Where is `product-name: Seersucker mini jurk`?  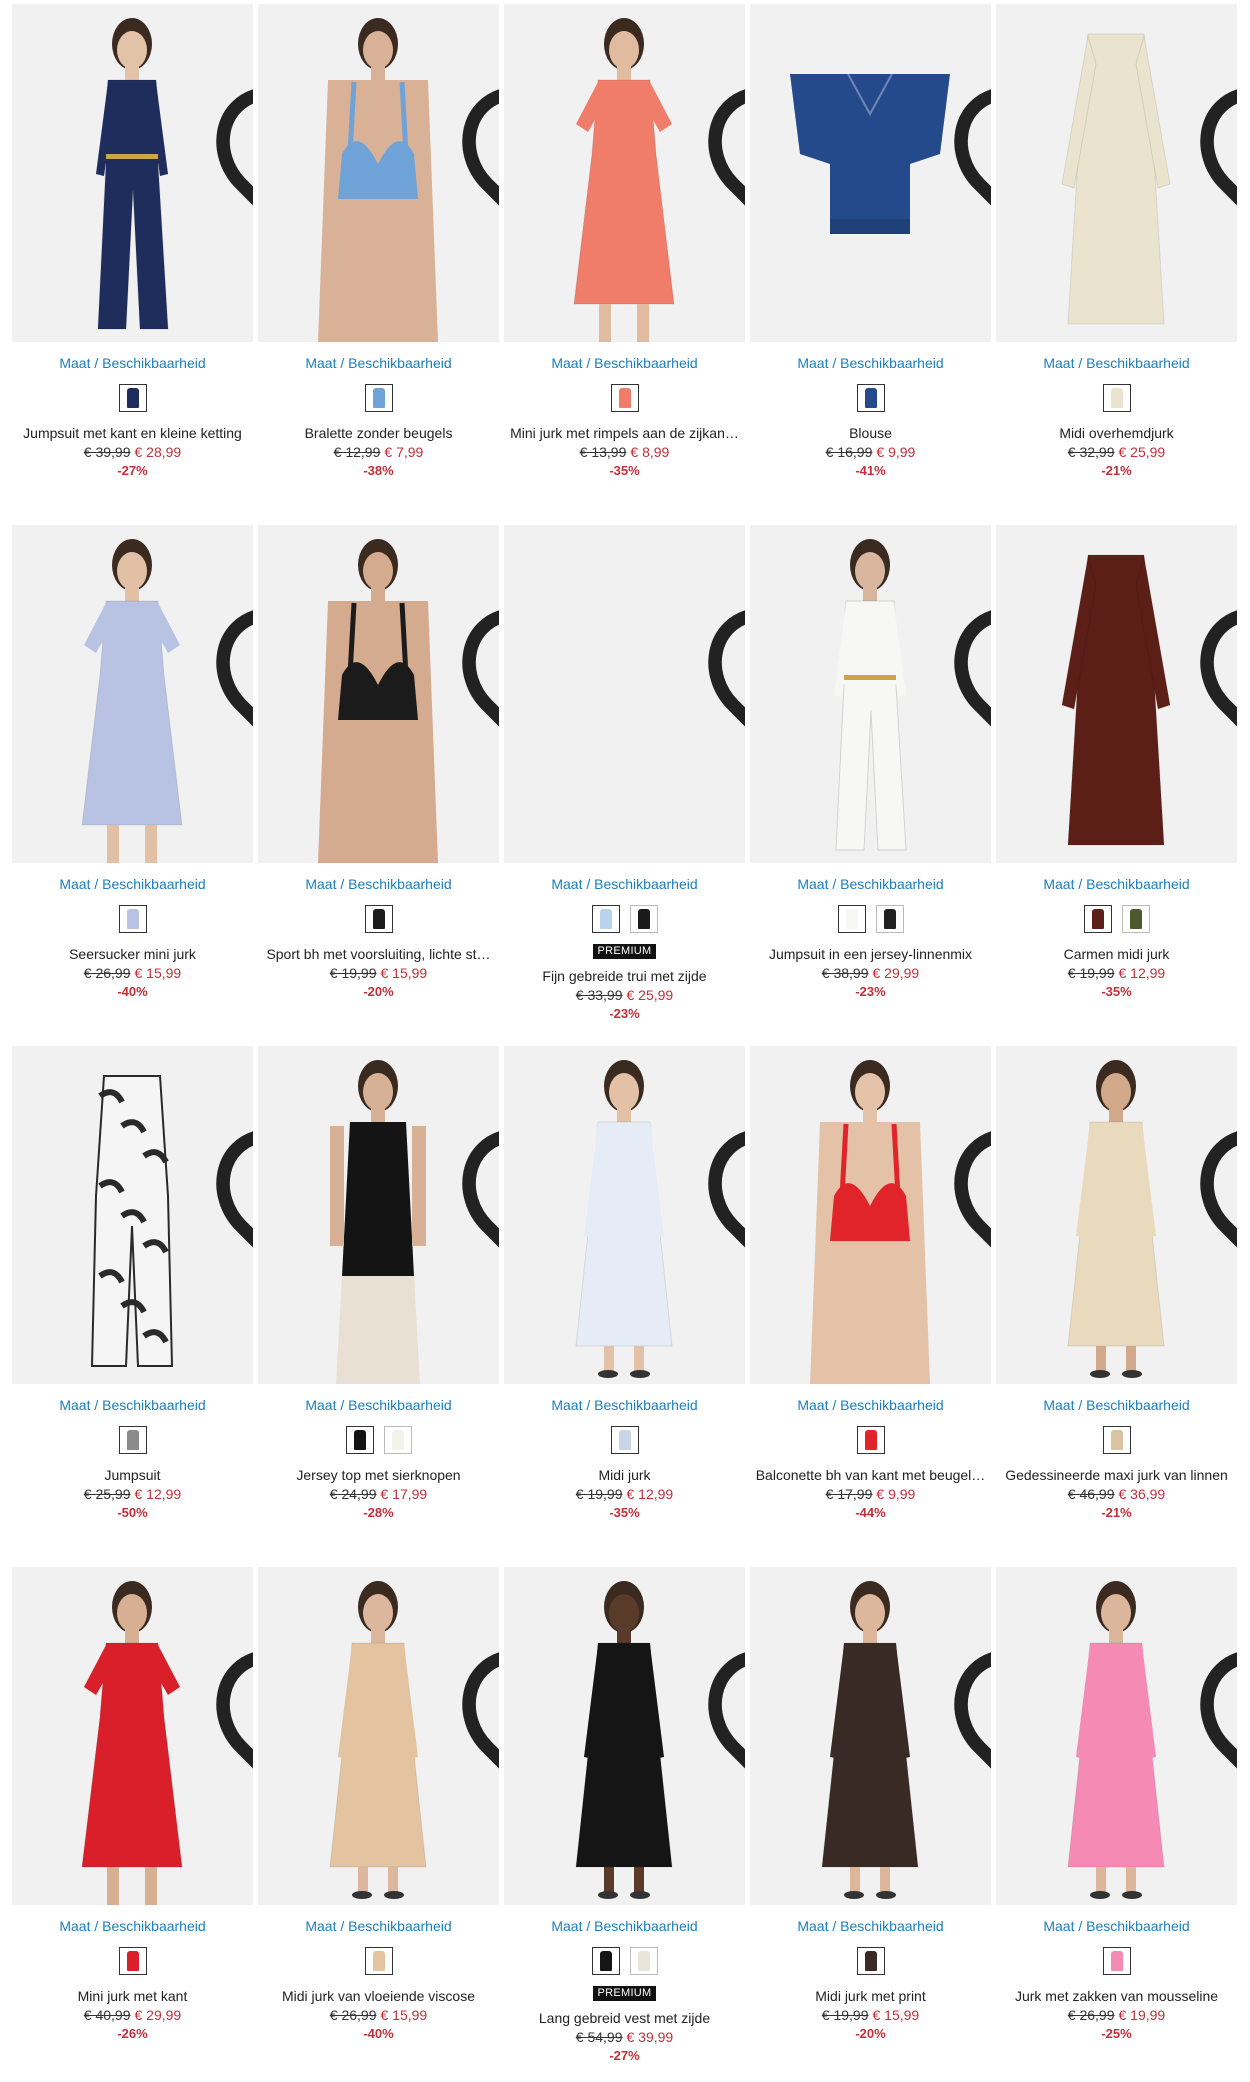
product-name: Seersucker mini jurk is located at coordinates (132, 954).